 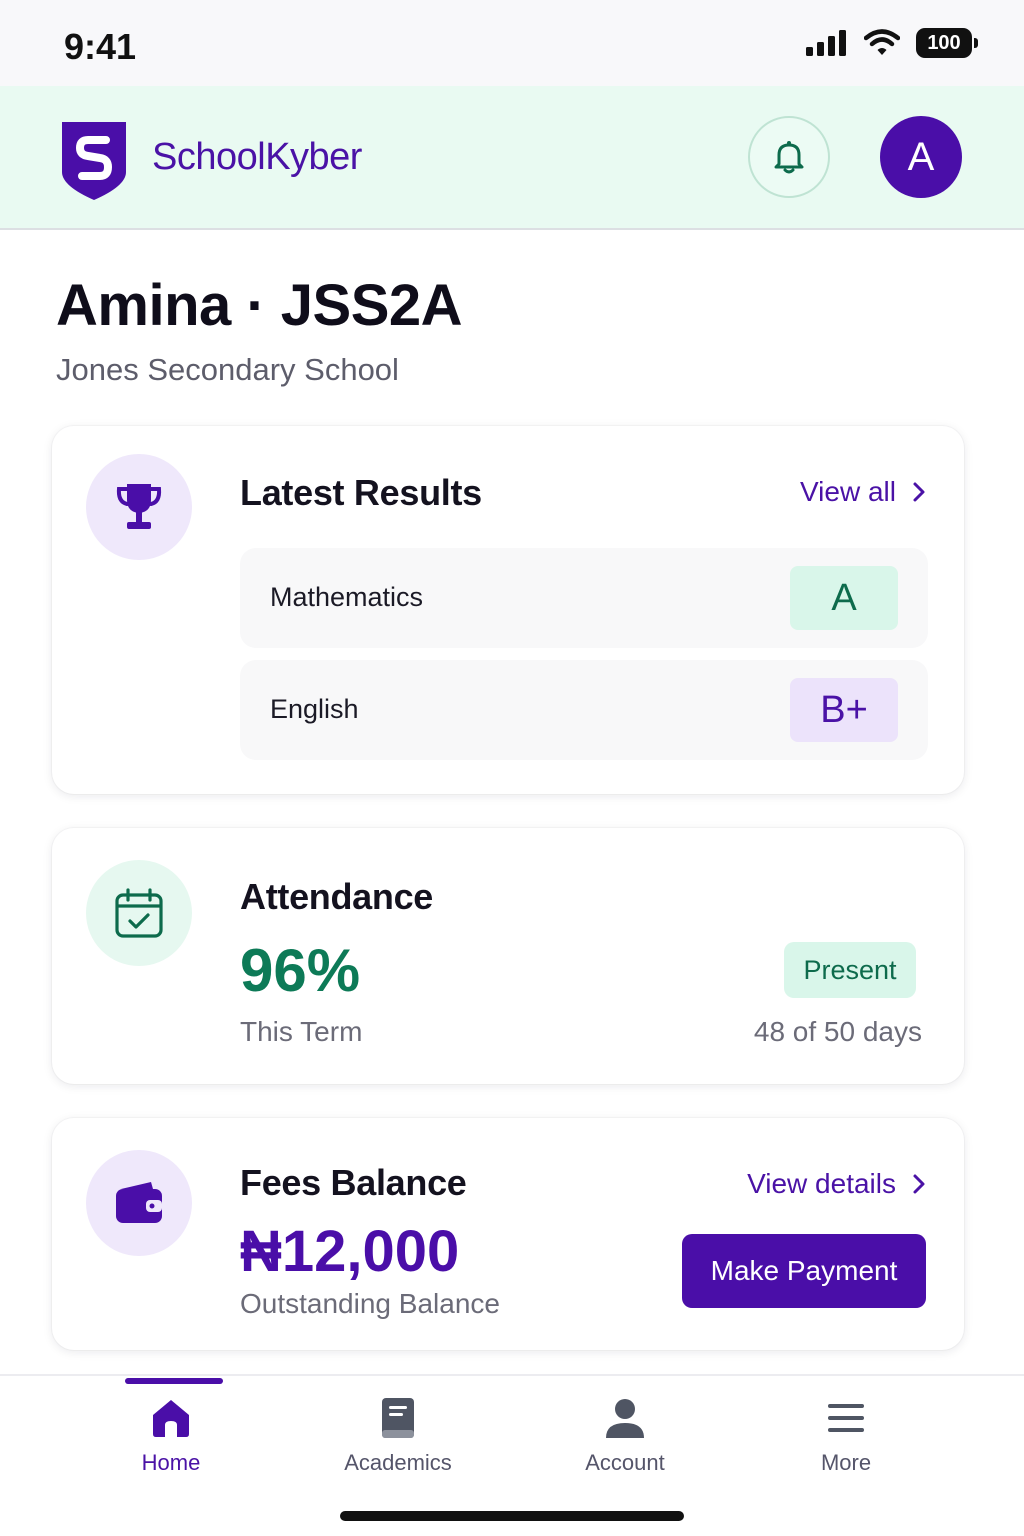 I want to click on fees-label: Outstanding Balance, so click(x=370, y=1303).